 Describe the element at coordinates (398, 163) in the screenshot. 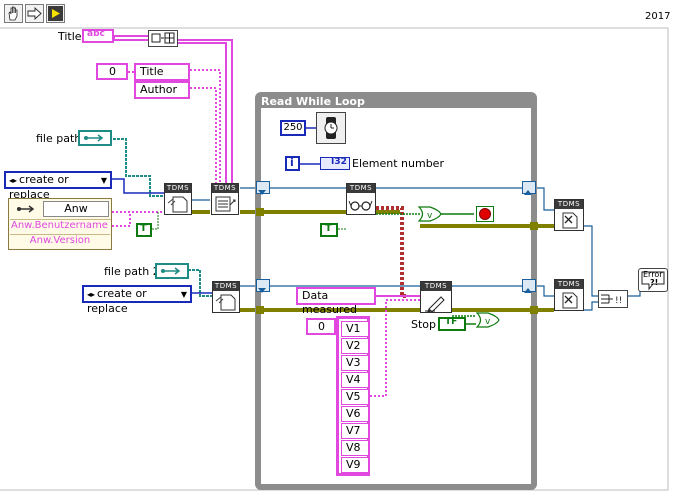

I see `element-number-label: Element number` at that location.